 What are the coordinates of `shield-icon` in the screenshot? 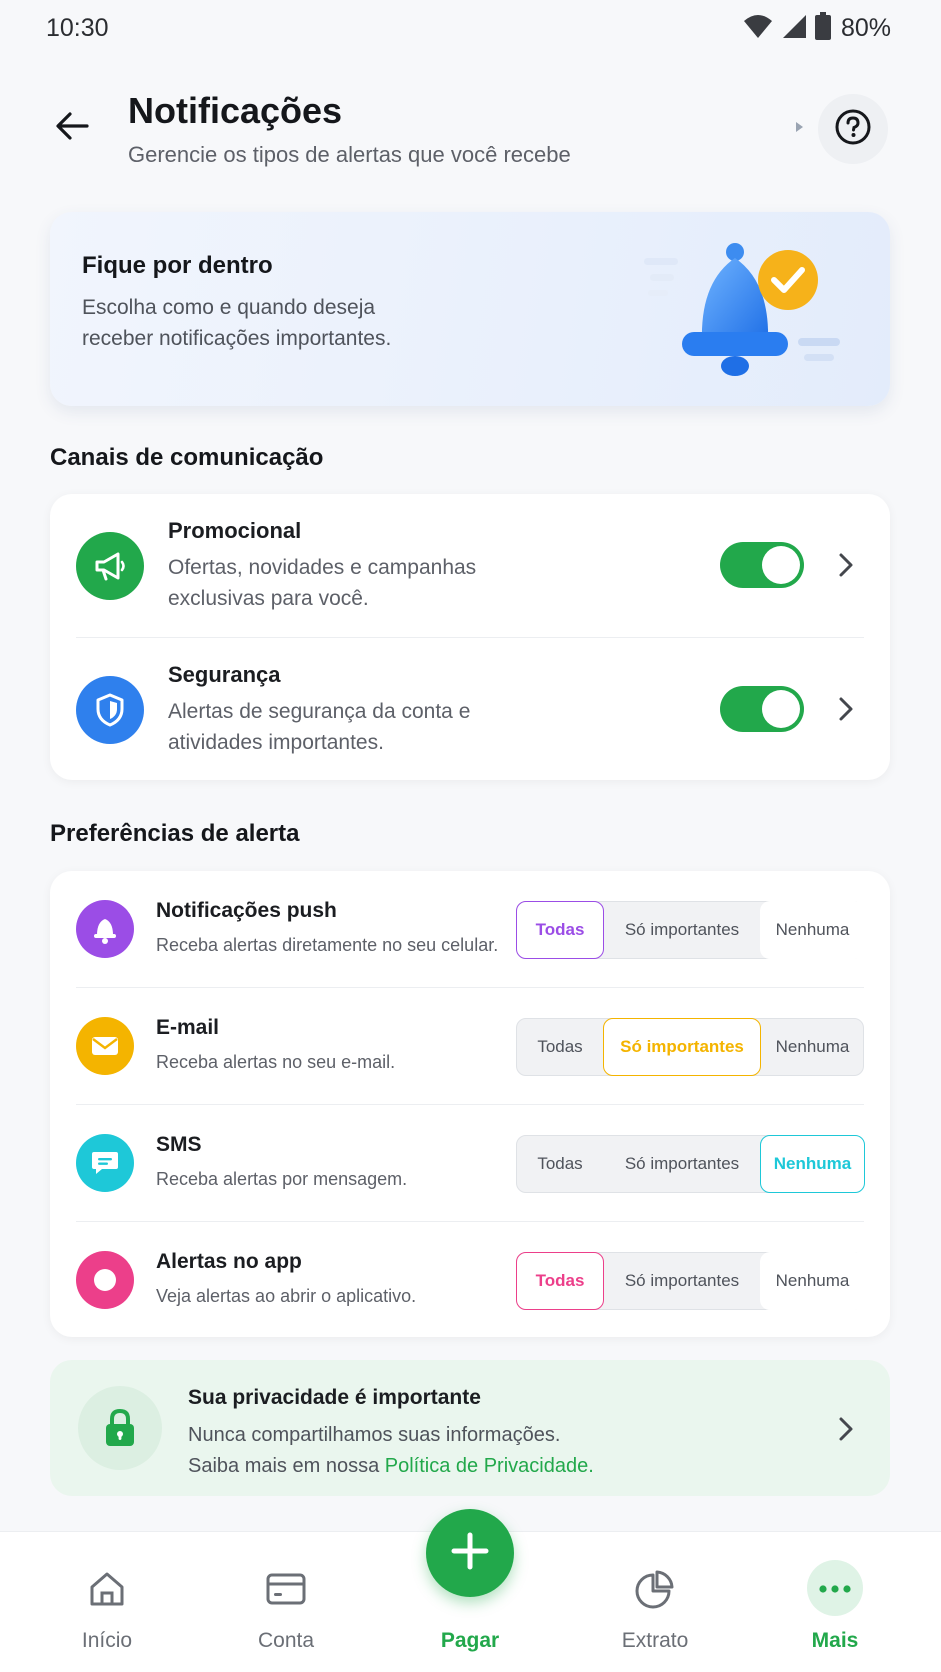 It's located at (110, 710).